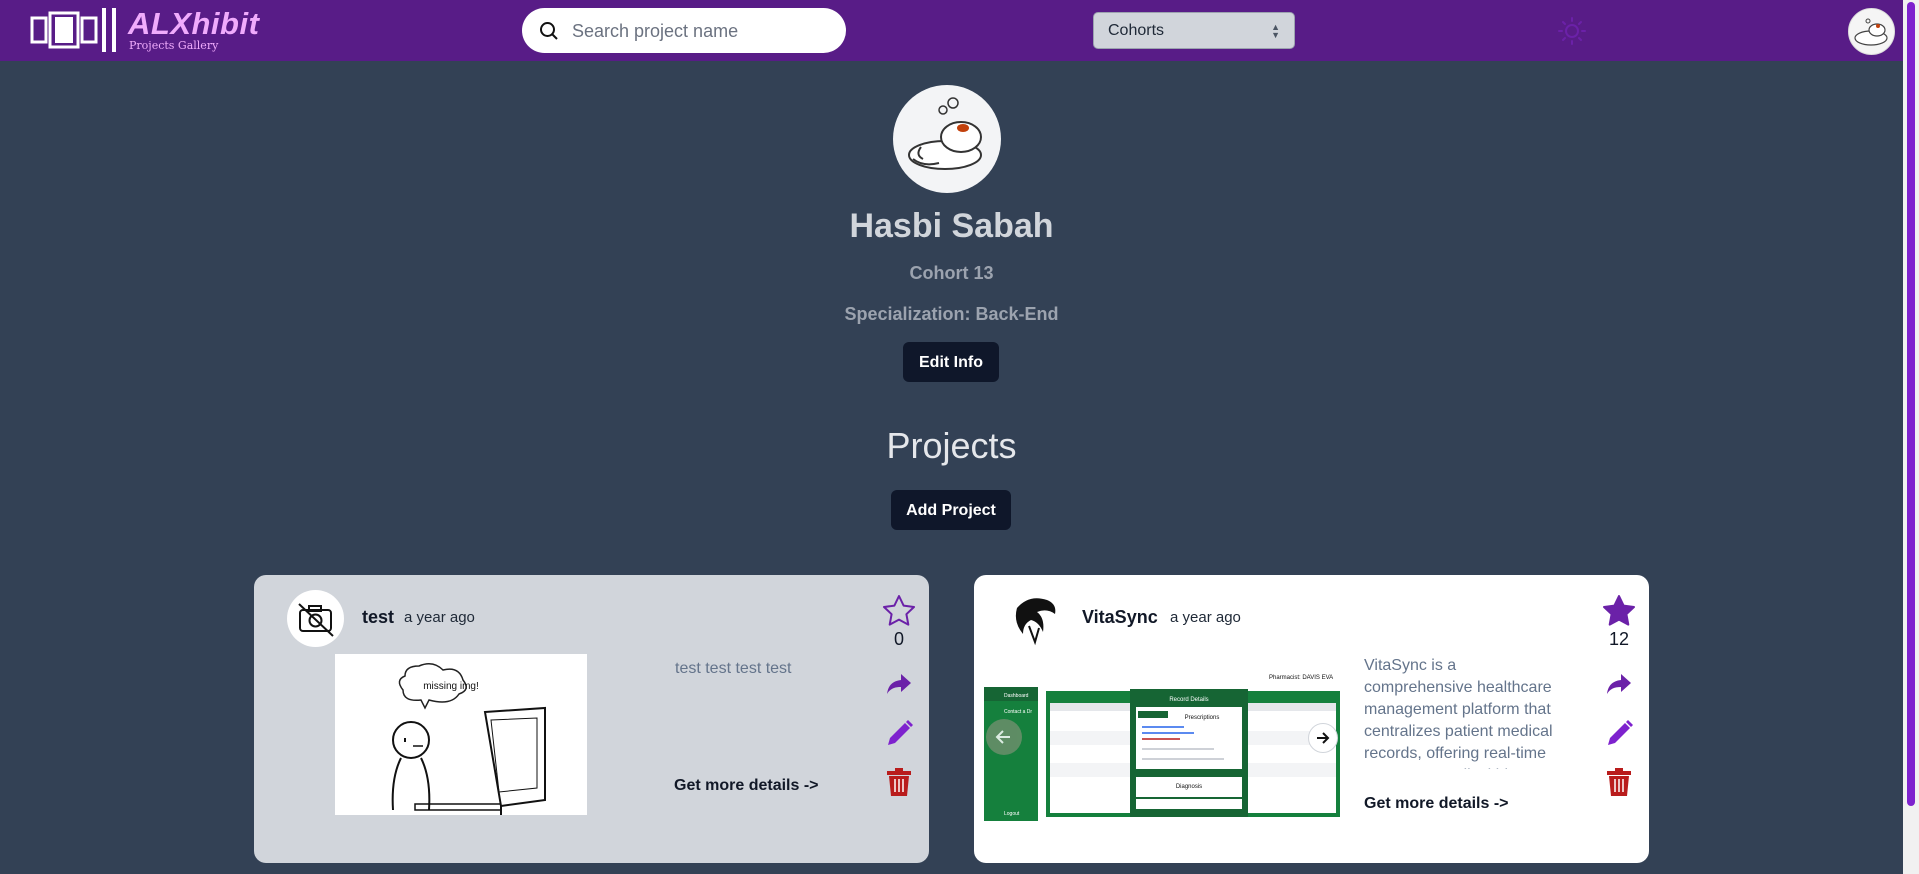 The image size is (1919, 874). What do you see at coordinates (1275, 31) in the screenshot?
I see `select-chevron-icon: ▲ ▼` at bounding box center [1275, 31].